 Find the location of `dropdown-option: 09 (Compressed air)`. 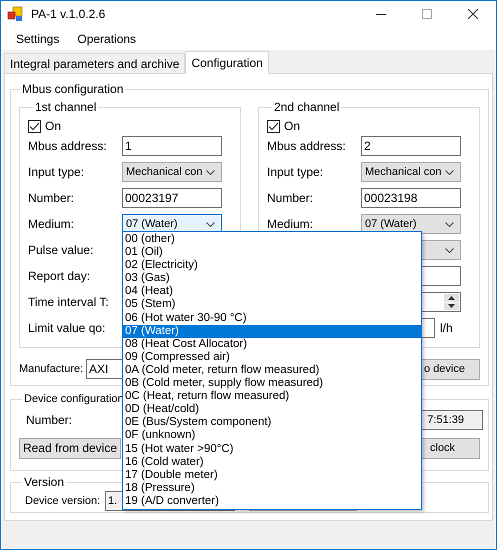

dropdown-option: 09 (Compressed air) is located at coordinates (272, 357).